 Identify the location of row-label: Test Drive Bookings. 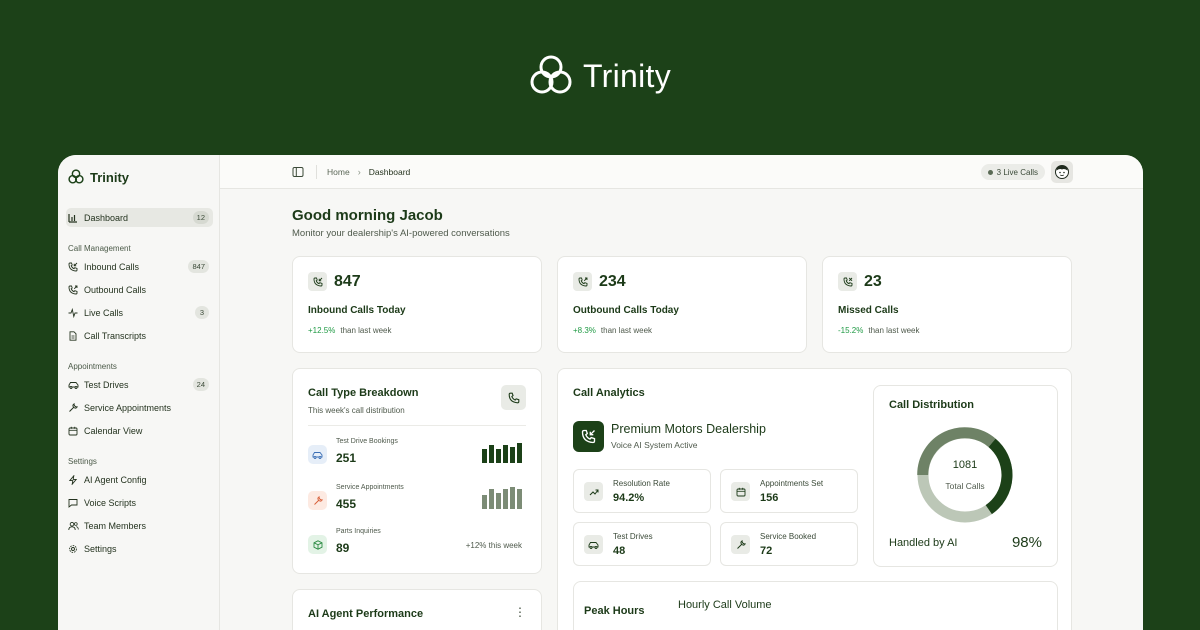
(367, 441).